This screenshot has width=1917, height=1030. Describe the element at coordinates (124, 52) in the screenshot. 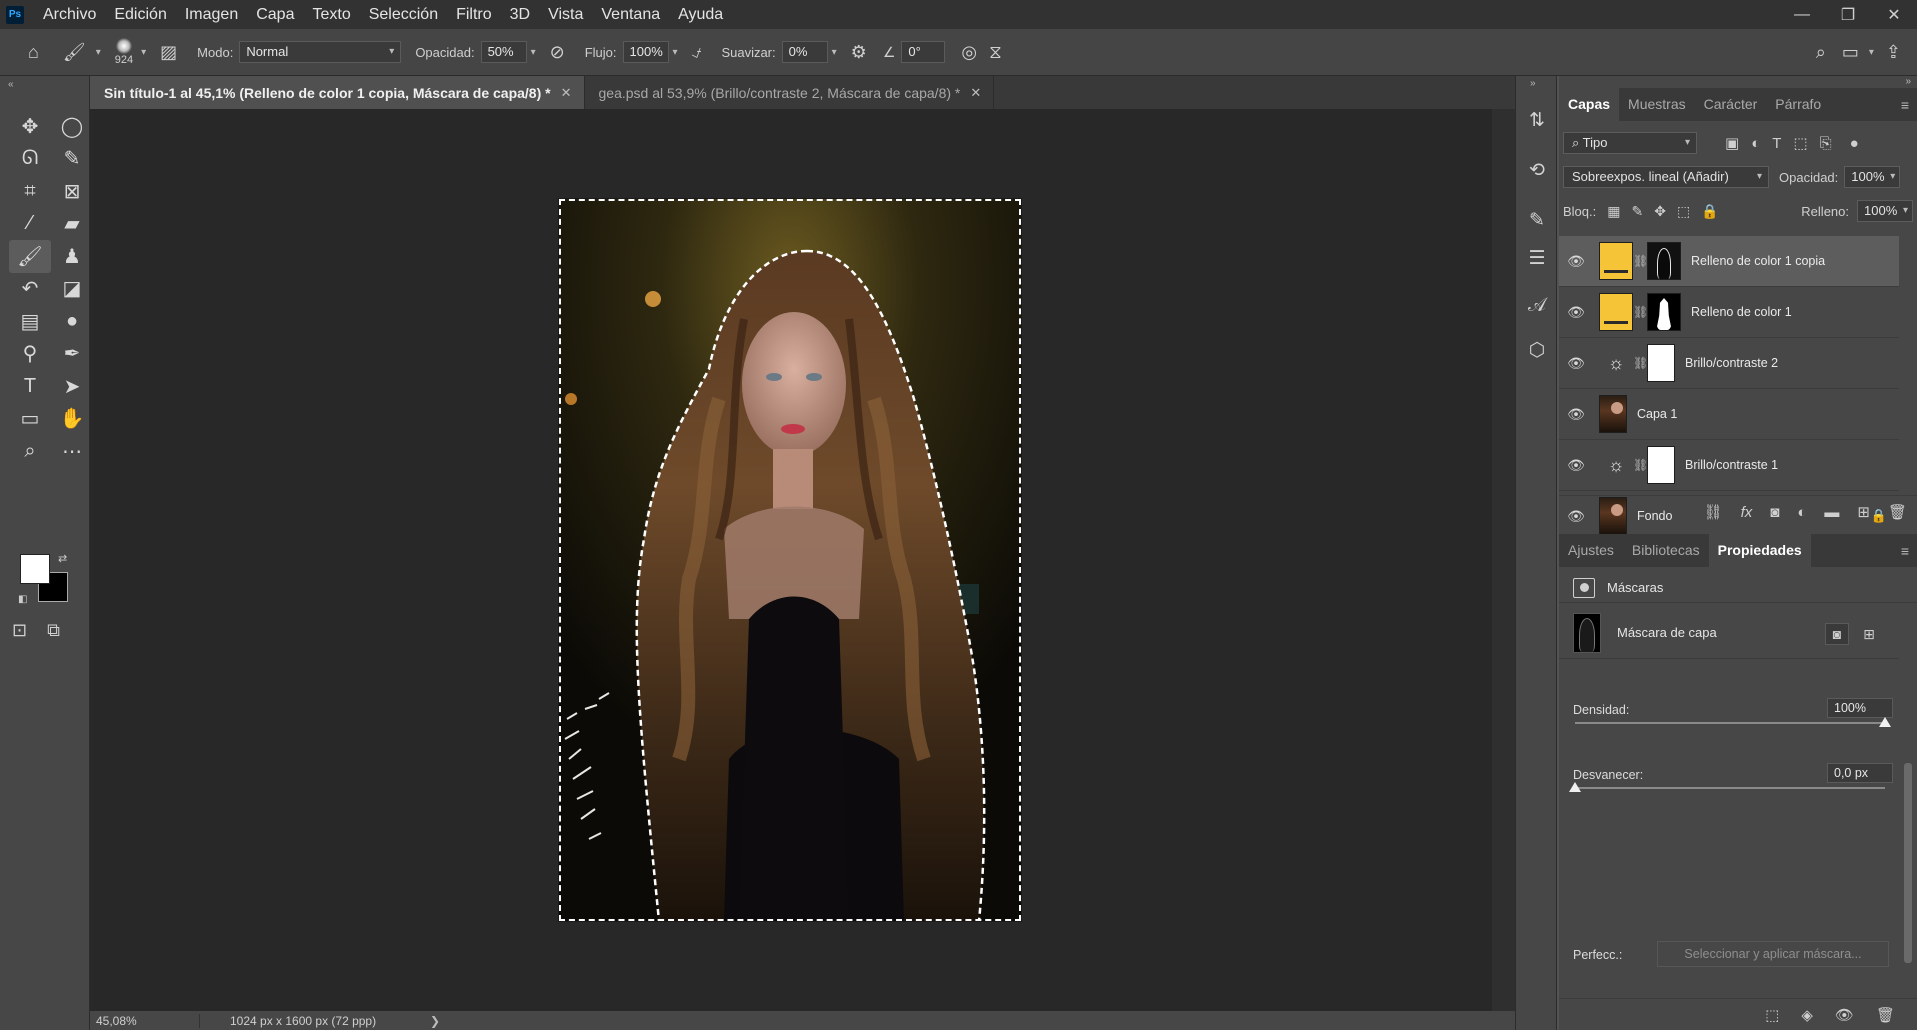

I see `brush-preset-picker: 924` at that location.